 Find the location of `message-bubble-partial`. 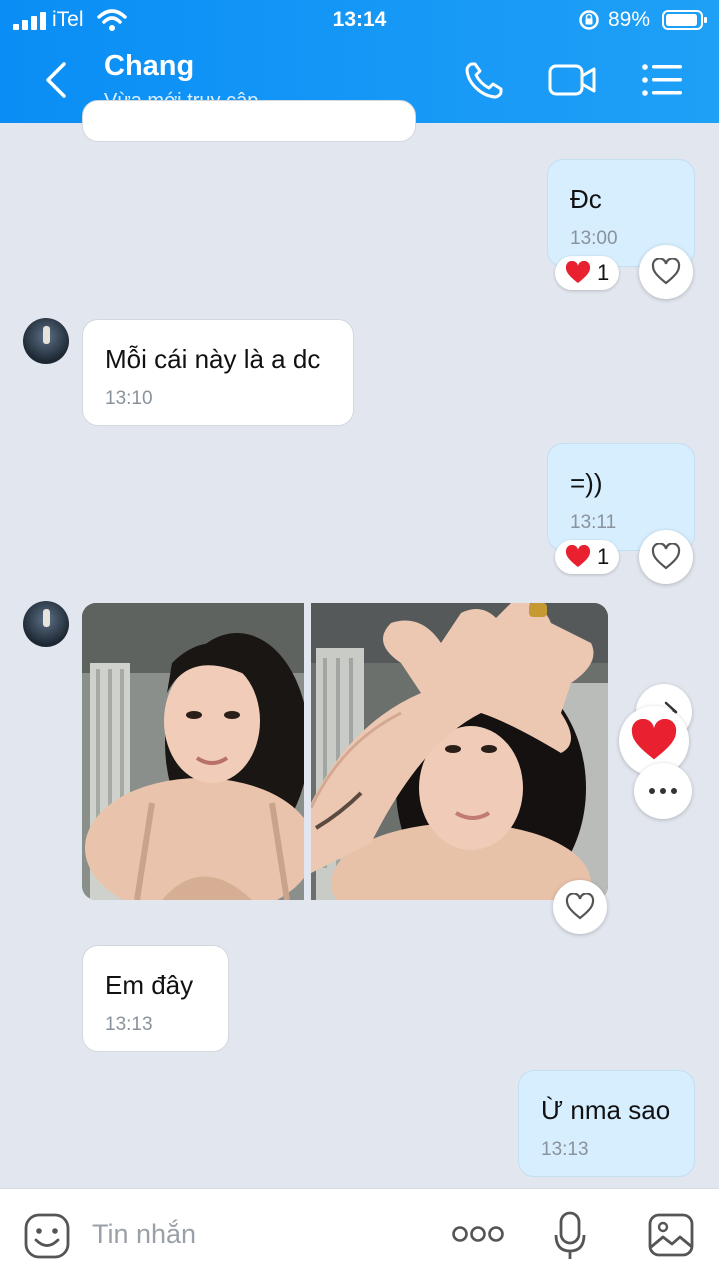

message-bubble-partial is located at coordinates (249, 121).